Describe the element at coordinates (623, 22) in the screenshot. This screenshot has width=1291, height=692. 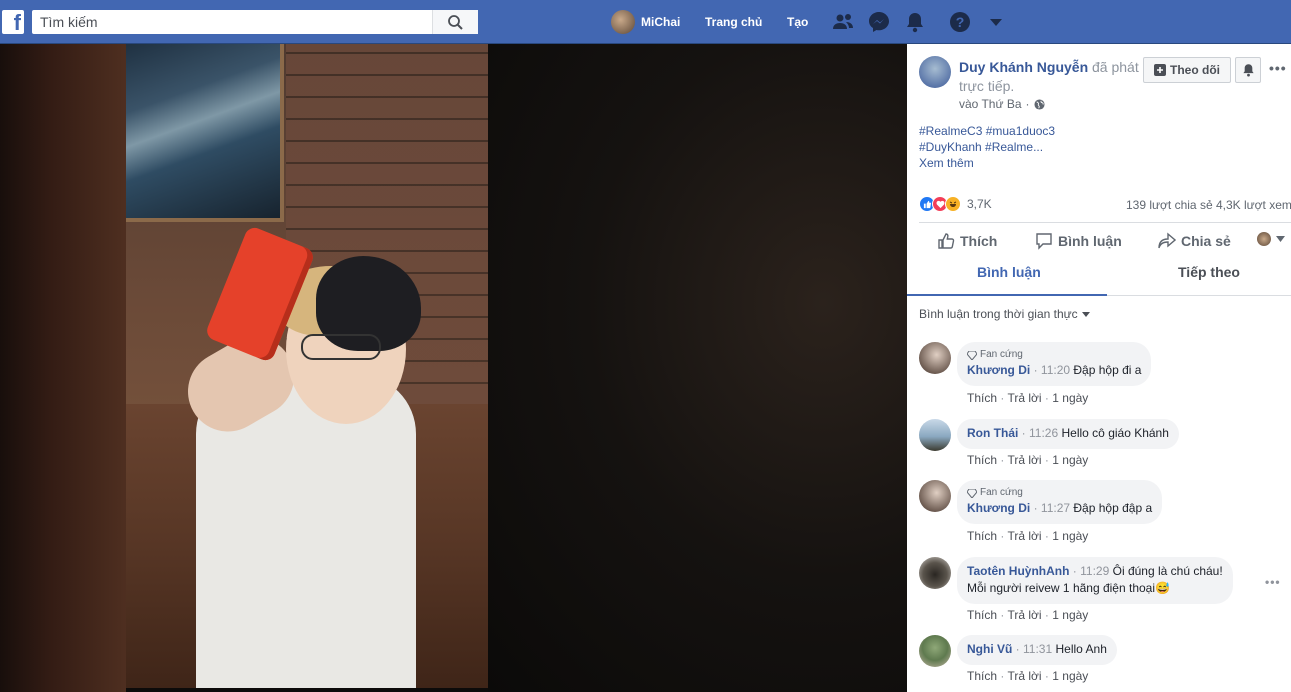
I see `avatar` at that location.